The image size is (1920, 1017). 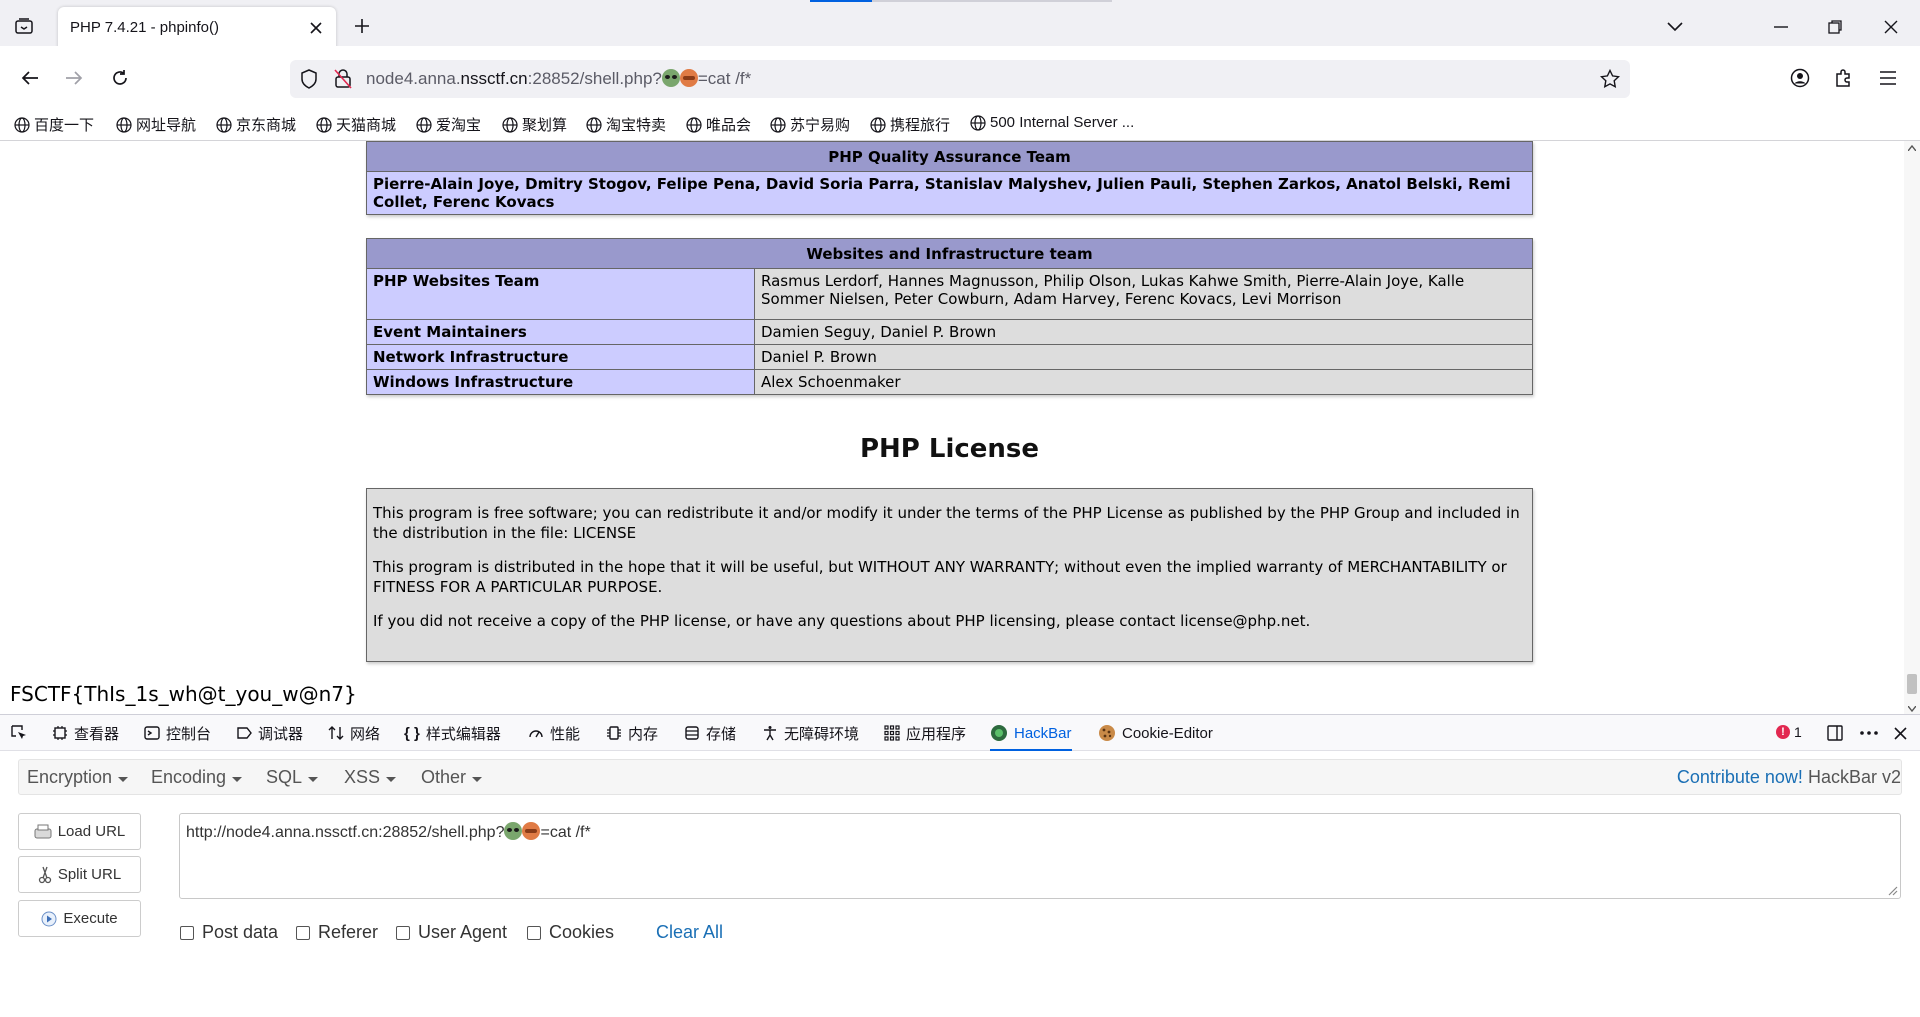 I want to click on bookmark-item: 聚划算, so click(x=534, y=124).